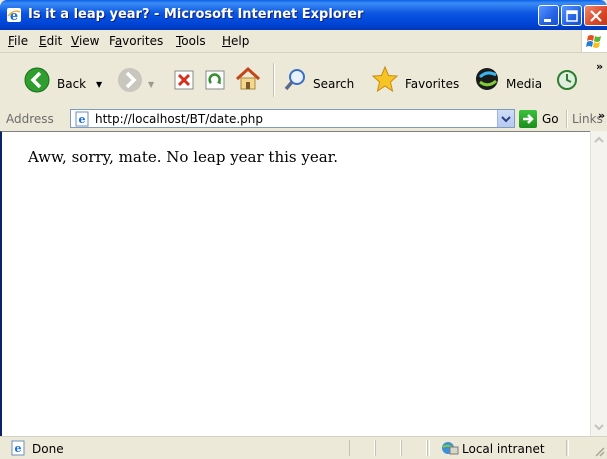 The height and width of the screenshot is (459, 607). I want to click on status-text: Done, so click(48, 449).